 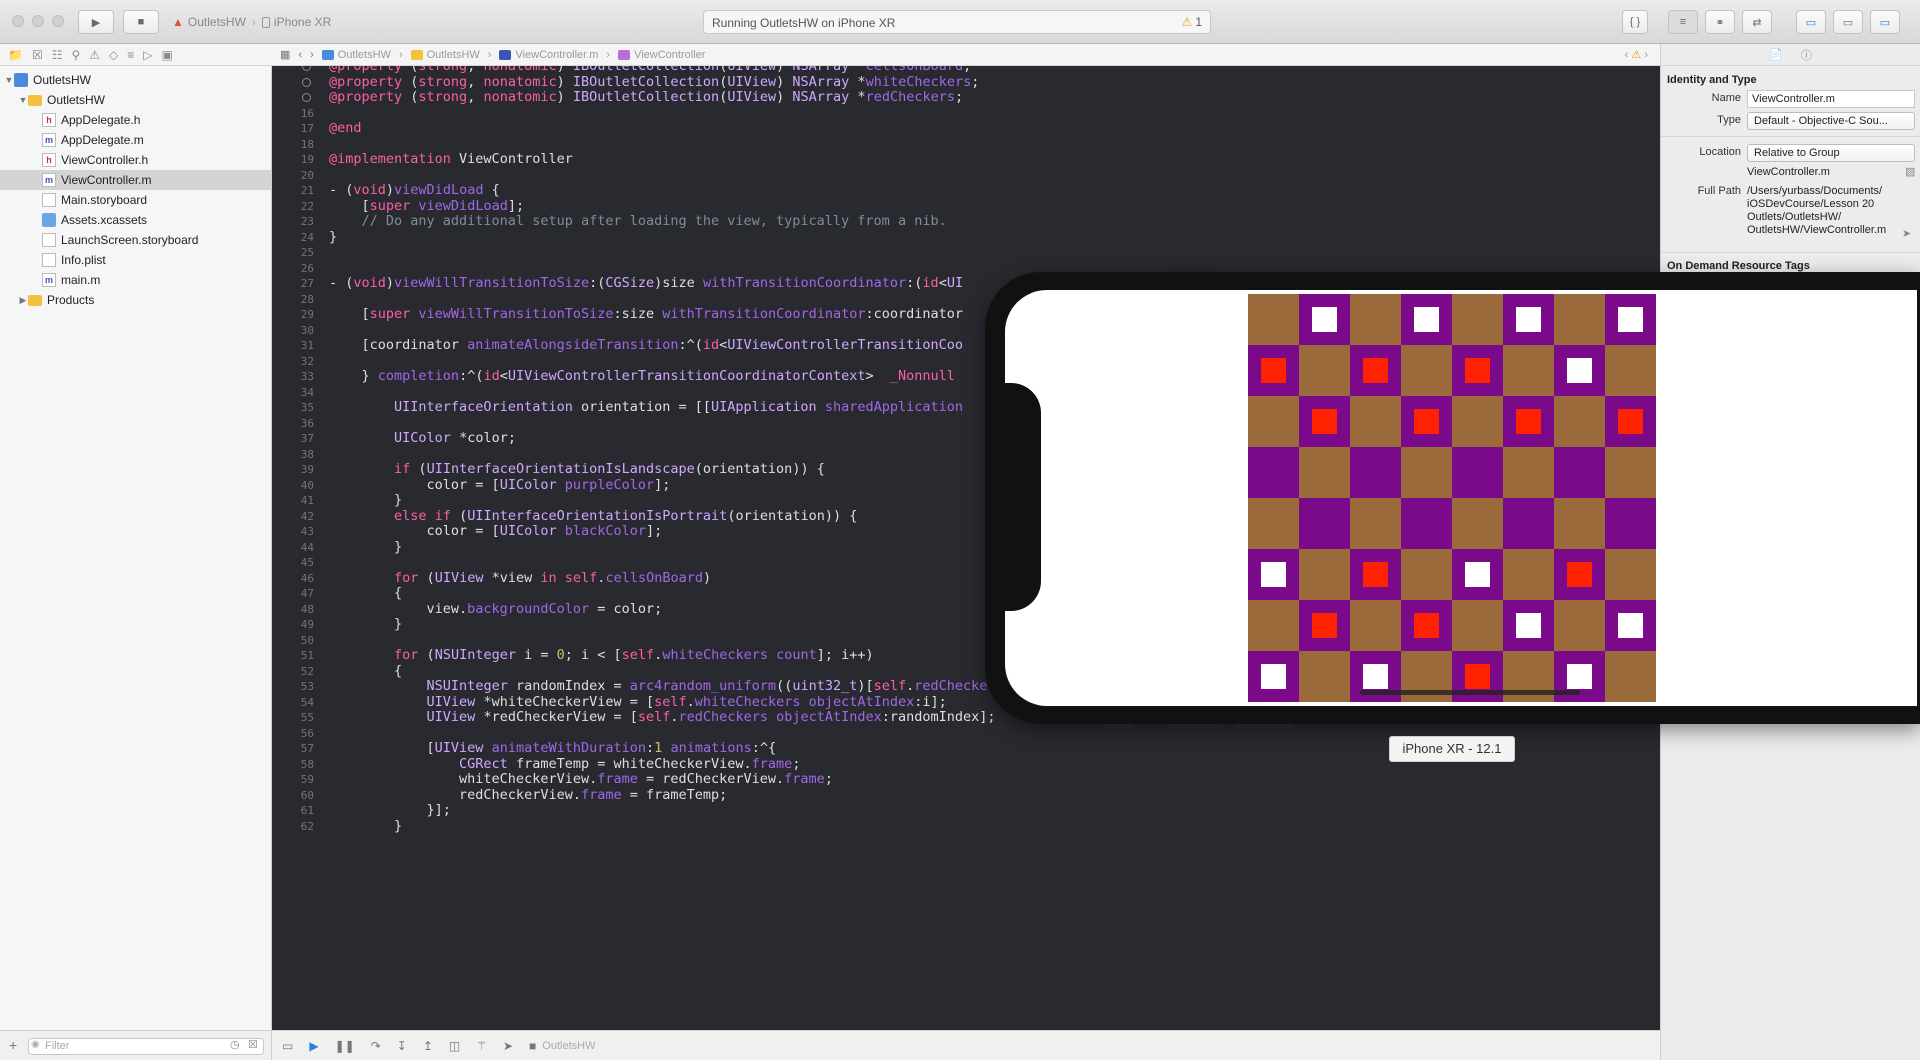 What do you see at coordinates (966, 826) in the screenshot?
I see `code-line: 62 }` at bounding box center [966, 826].